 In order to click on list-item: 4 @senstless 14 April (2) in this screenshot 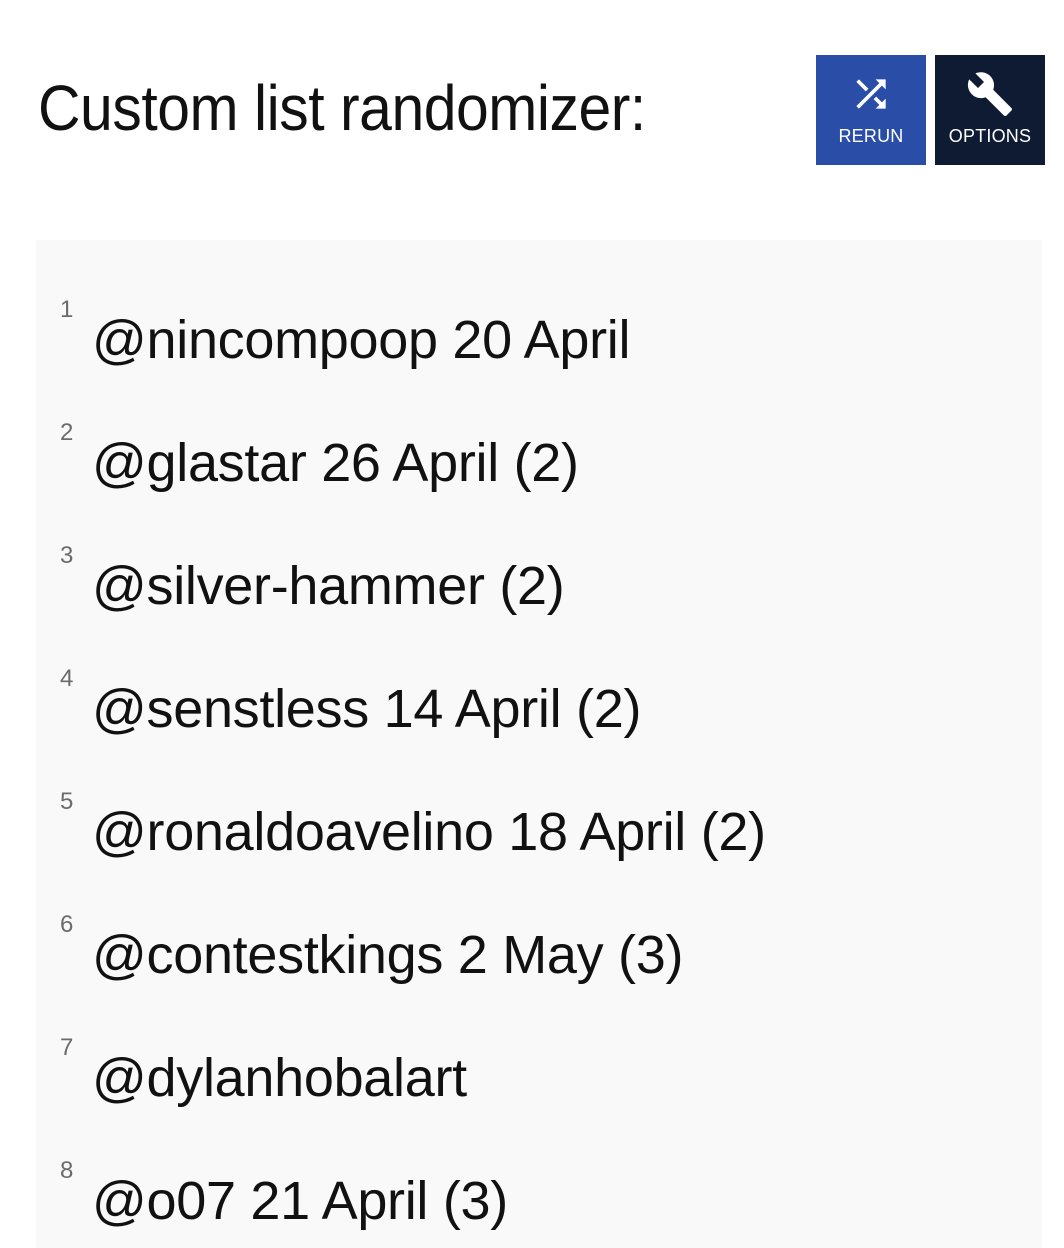, I will do `click(539, 698)`.